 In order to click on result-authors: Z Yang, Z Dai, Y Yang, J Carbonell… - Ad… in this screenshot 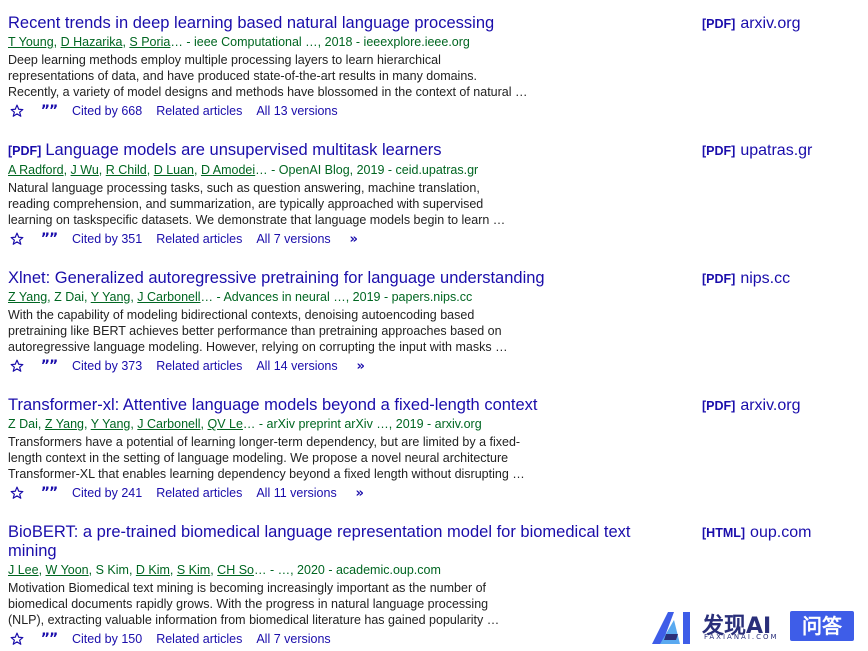, I will do `click(240, 297)`.